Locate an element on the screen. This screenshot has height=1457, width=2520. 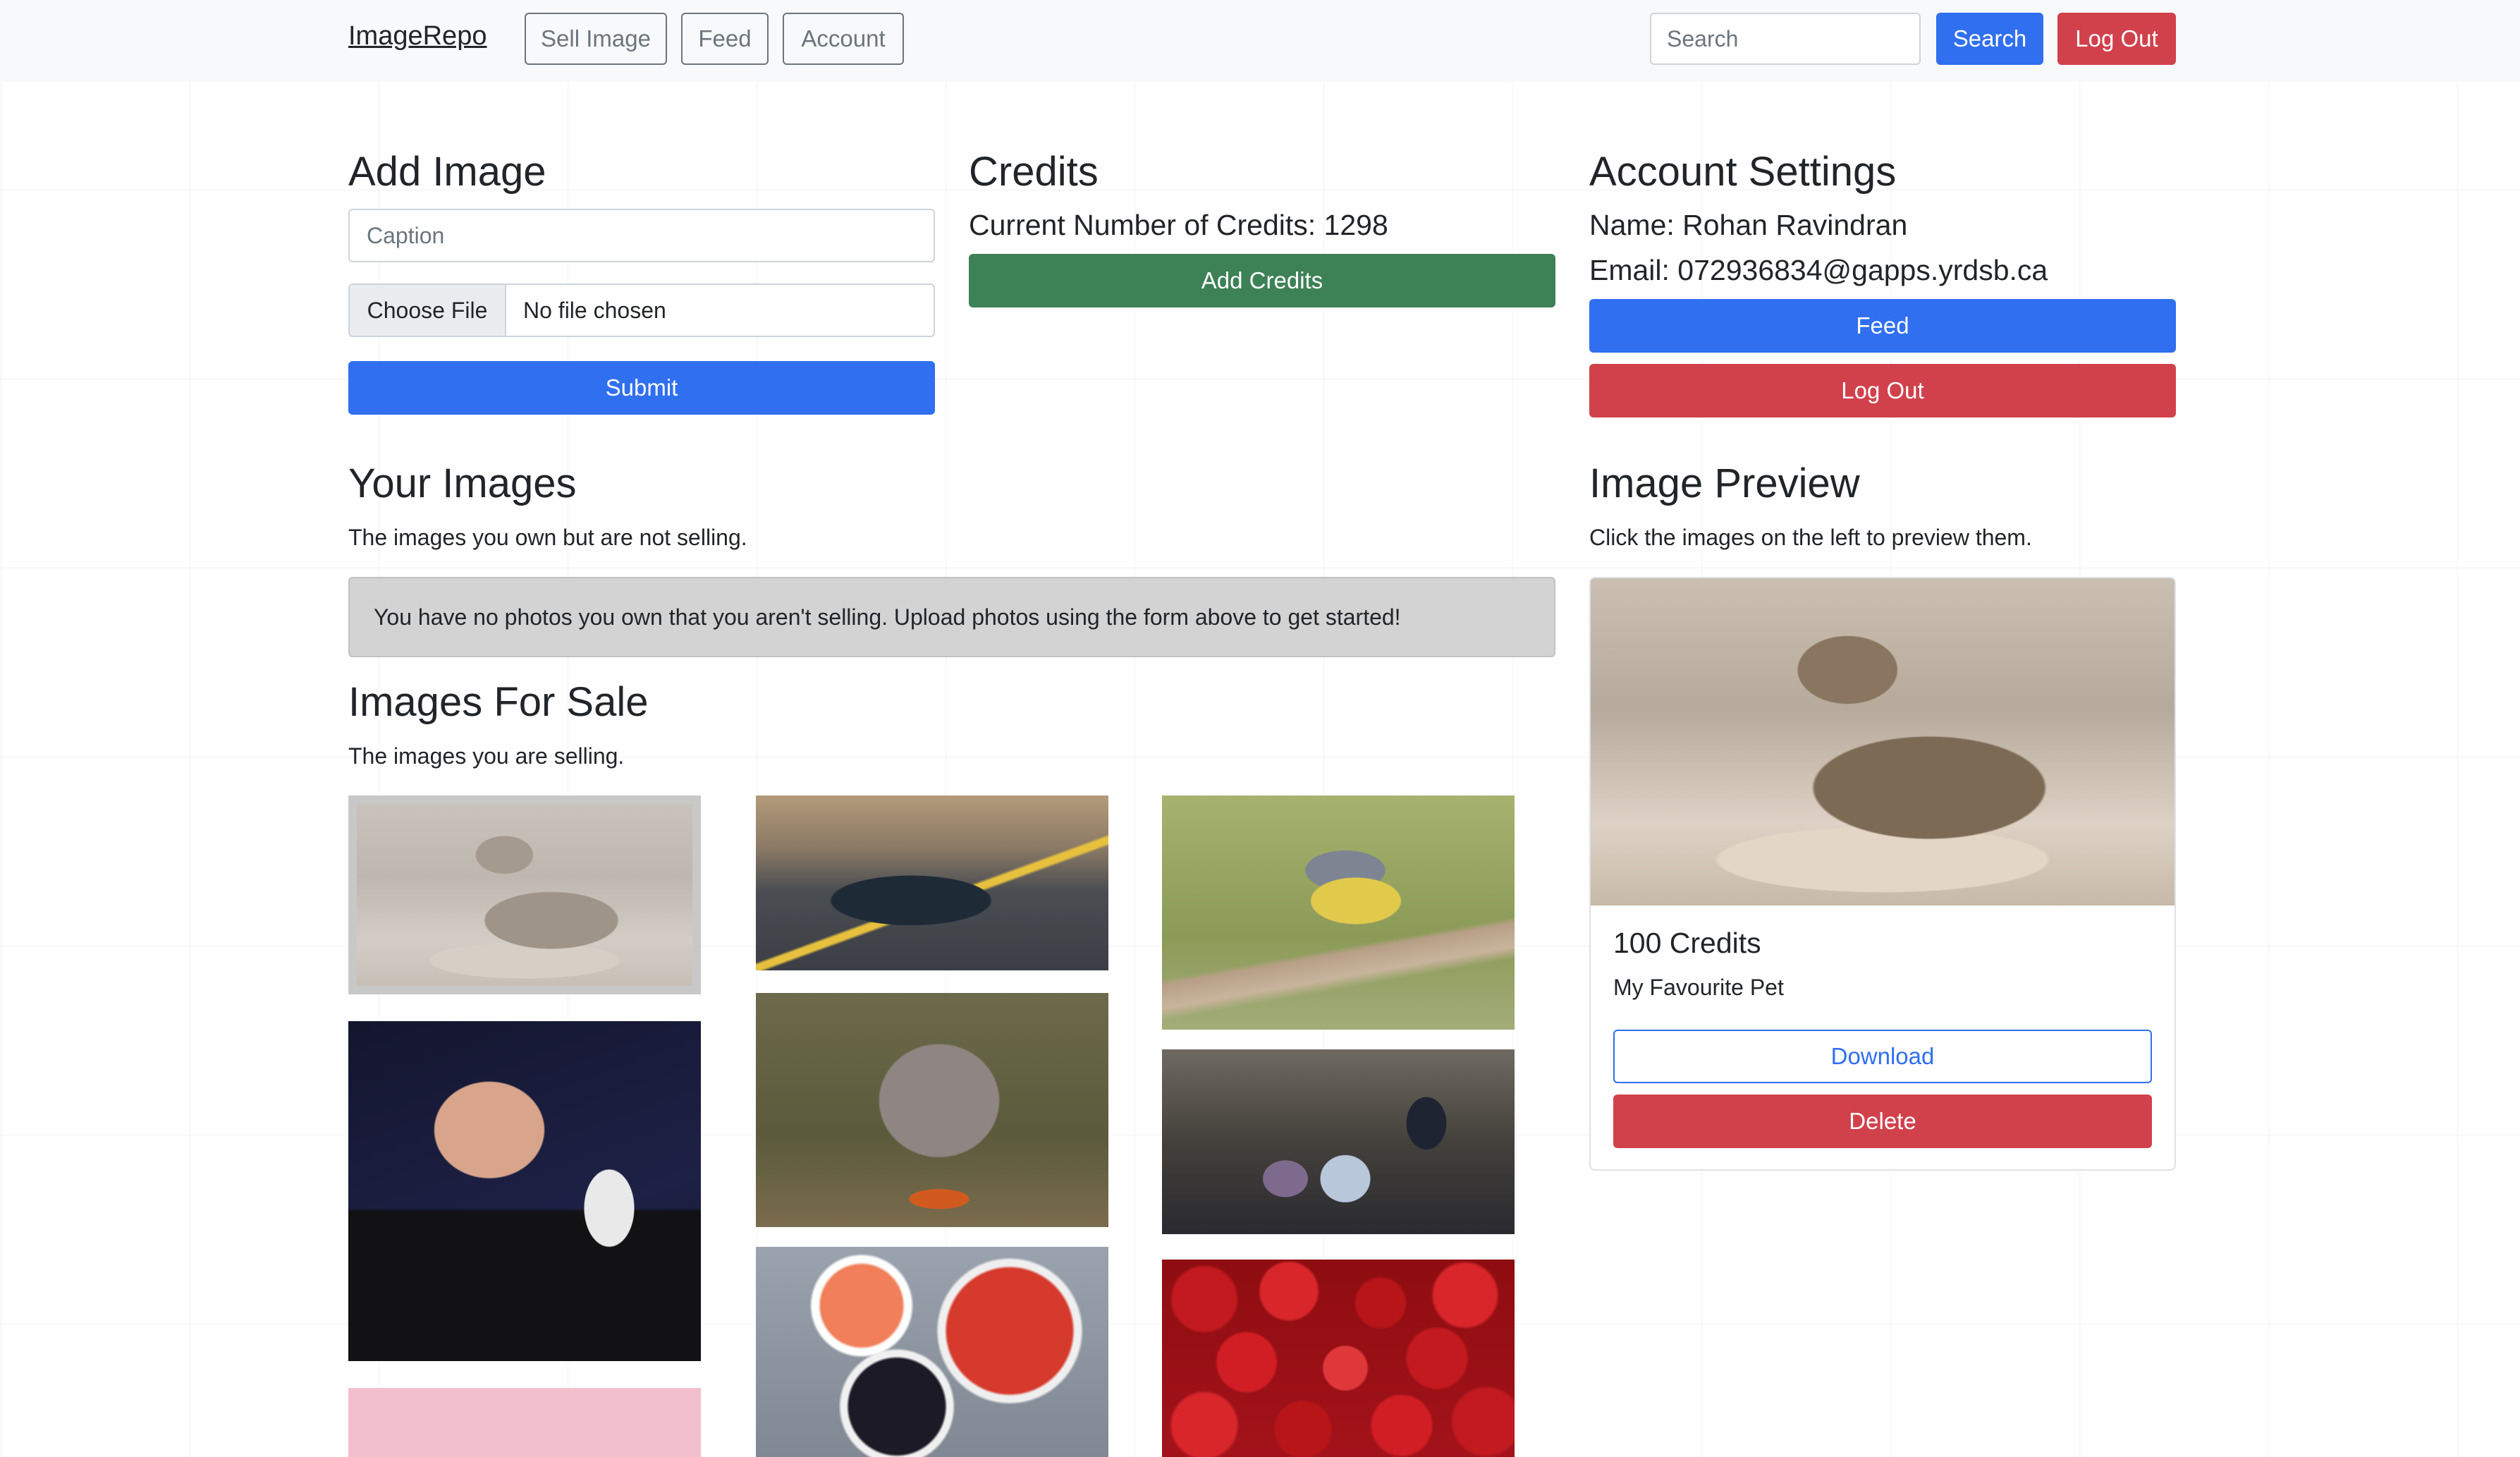
images-for-sale-subtitle: The images you are selling. is located at coordinates (486, 756).